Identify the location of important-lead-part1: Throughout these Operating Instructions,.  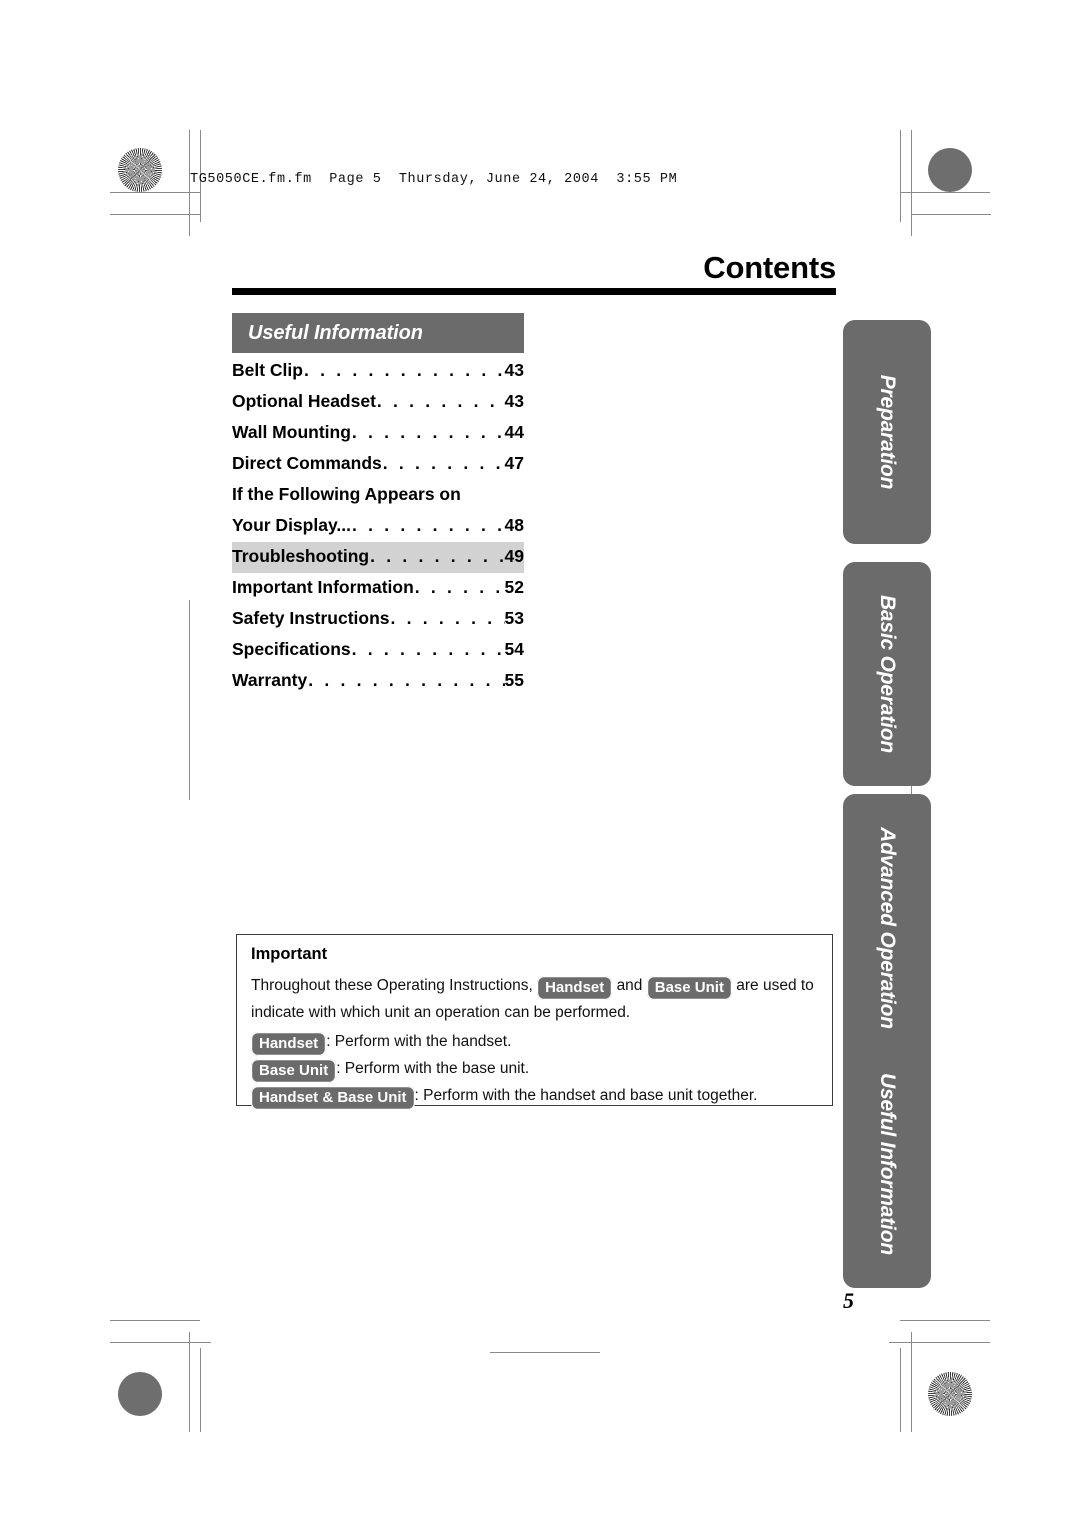
(392, 985).